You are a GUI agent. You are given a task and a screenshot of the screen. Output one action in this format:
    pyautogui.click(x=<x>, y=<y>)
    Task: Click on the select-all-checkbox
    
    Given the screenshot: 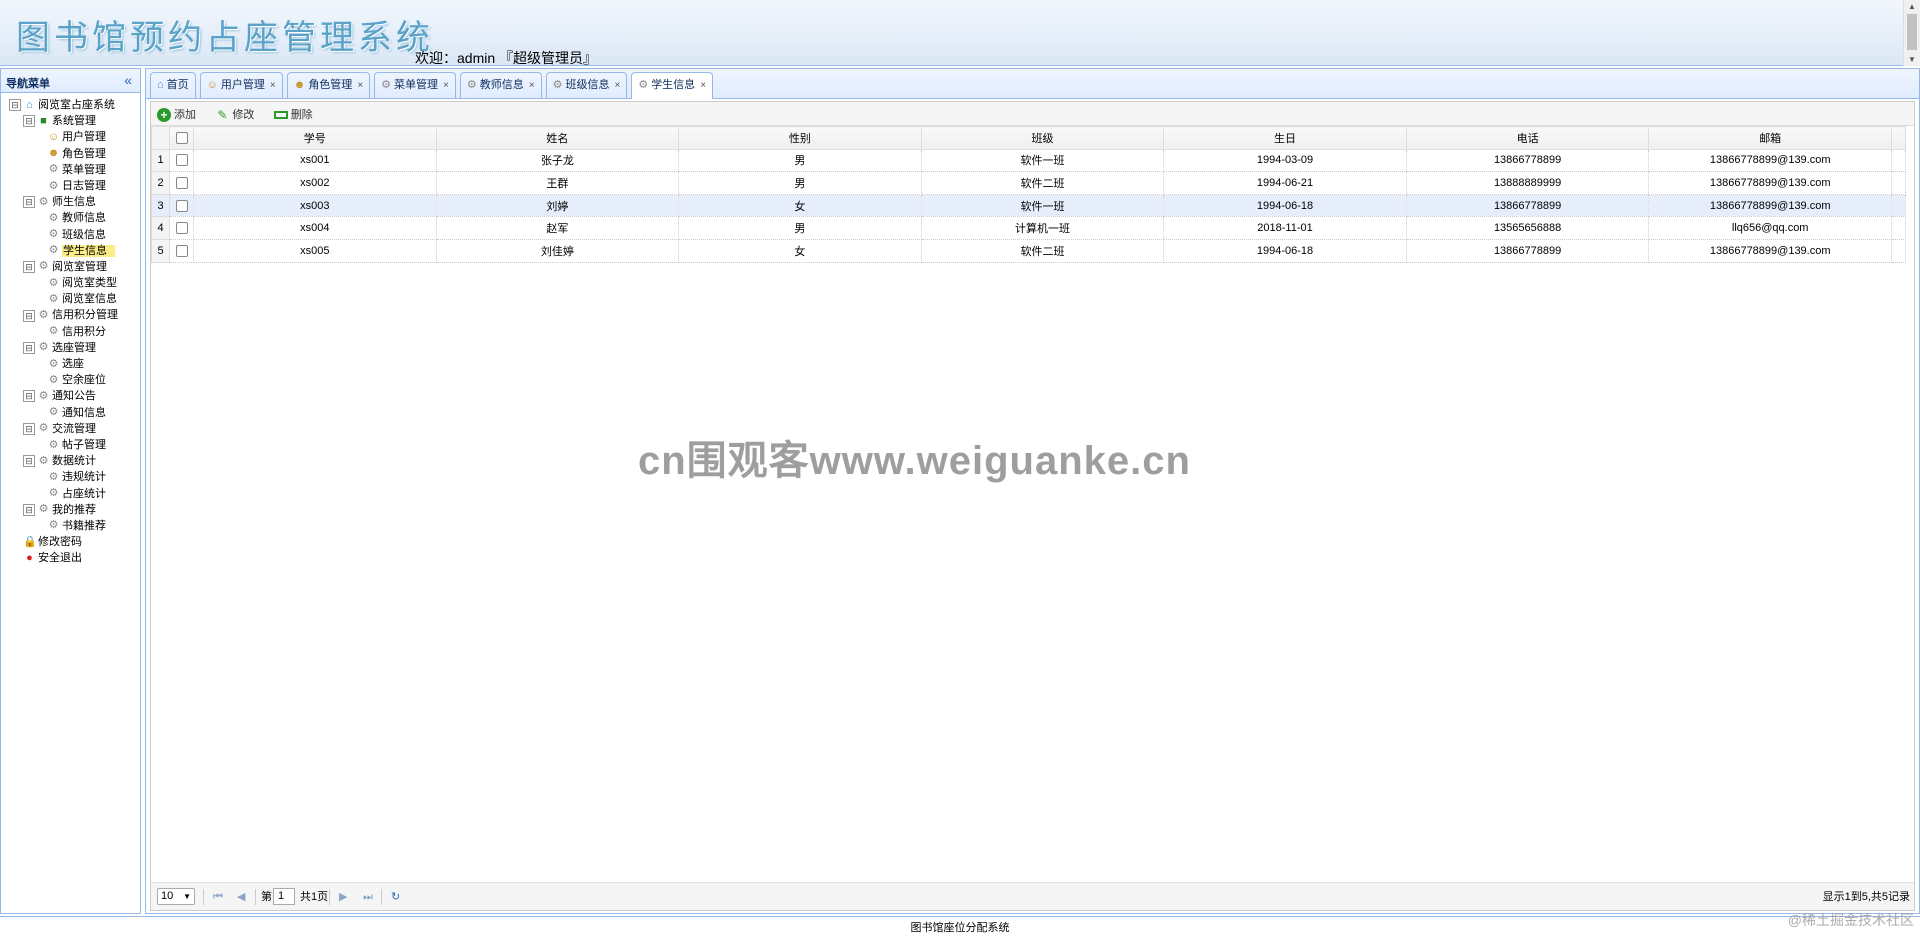 What is the action you would take?
    pyautogui.click(x=181, y=137)
    